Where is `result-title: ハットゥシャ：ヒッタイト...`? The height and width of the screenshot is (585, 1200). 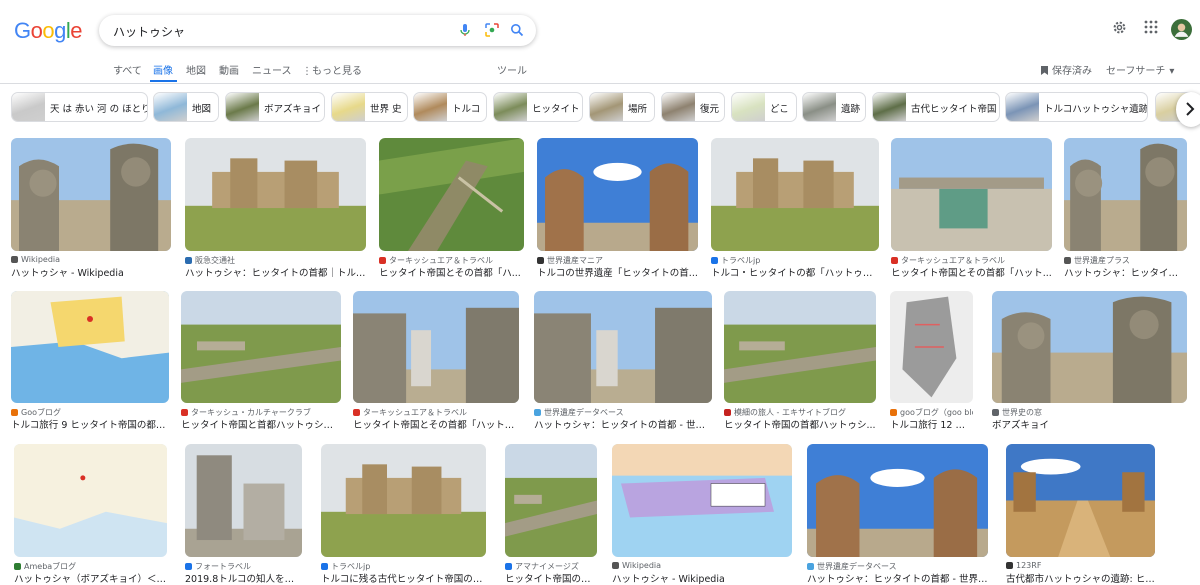 result-title: ハットゥシャ：ヒッタイト... is located at coordinates (1125, 272).